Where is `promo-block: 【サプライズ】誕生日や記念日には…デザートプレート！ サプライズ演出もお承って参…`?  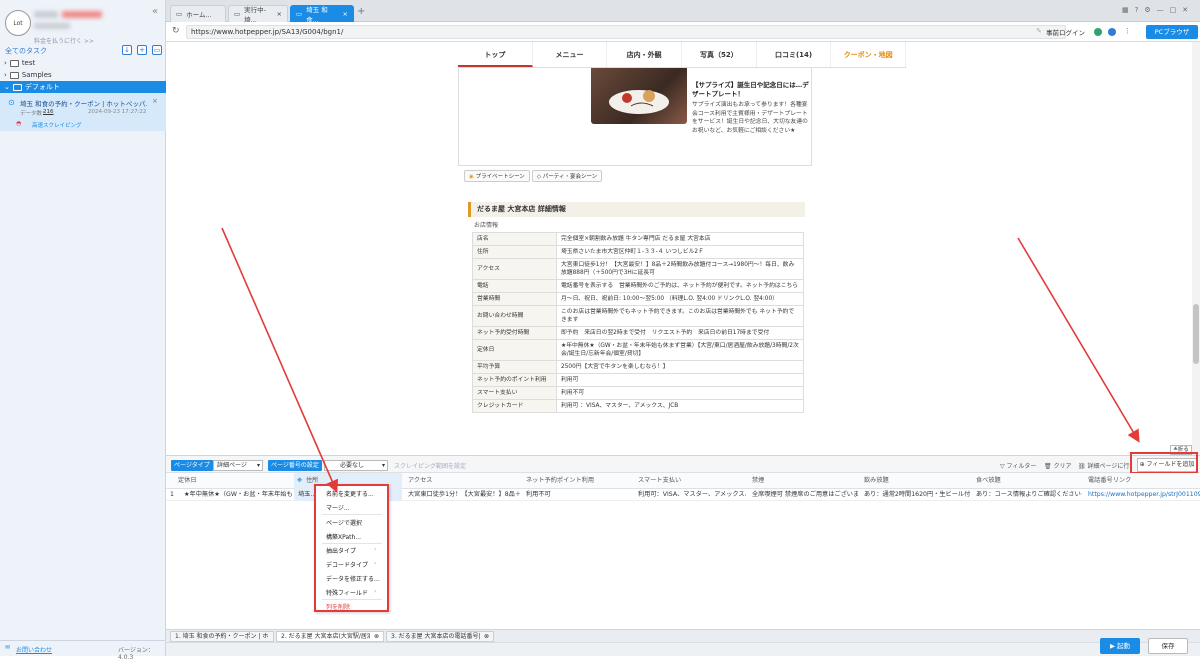 promo-block: 【サプライズ】誕生日や記念日には…デザートプレート！ サプライズ演出もお承って参… is located at coordinates (635, 117).